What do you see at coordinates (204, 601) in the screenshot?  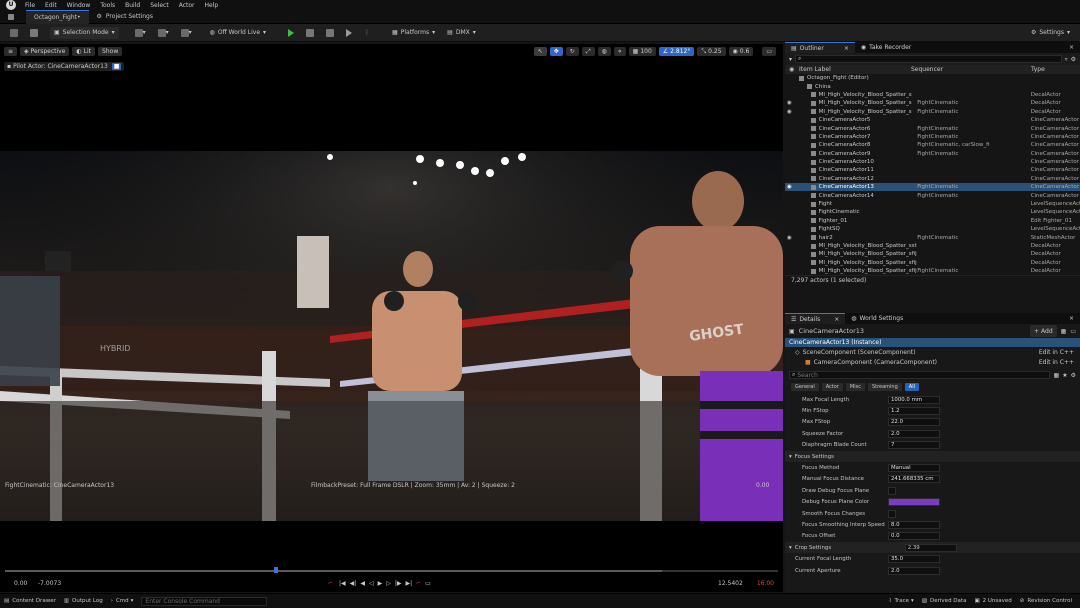 I see `console-input: Enter Console Command` at bounding box center [204, 601].